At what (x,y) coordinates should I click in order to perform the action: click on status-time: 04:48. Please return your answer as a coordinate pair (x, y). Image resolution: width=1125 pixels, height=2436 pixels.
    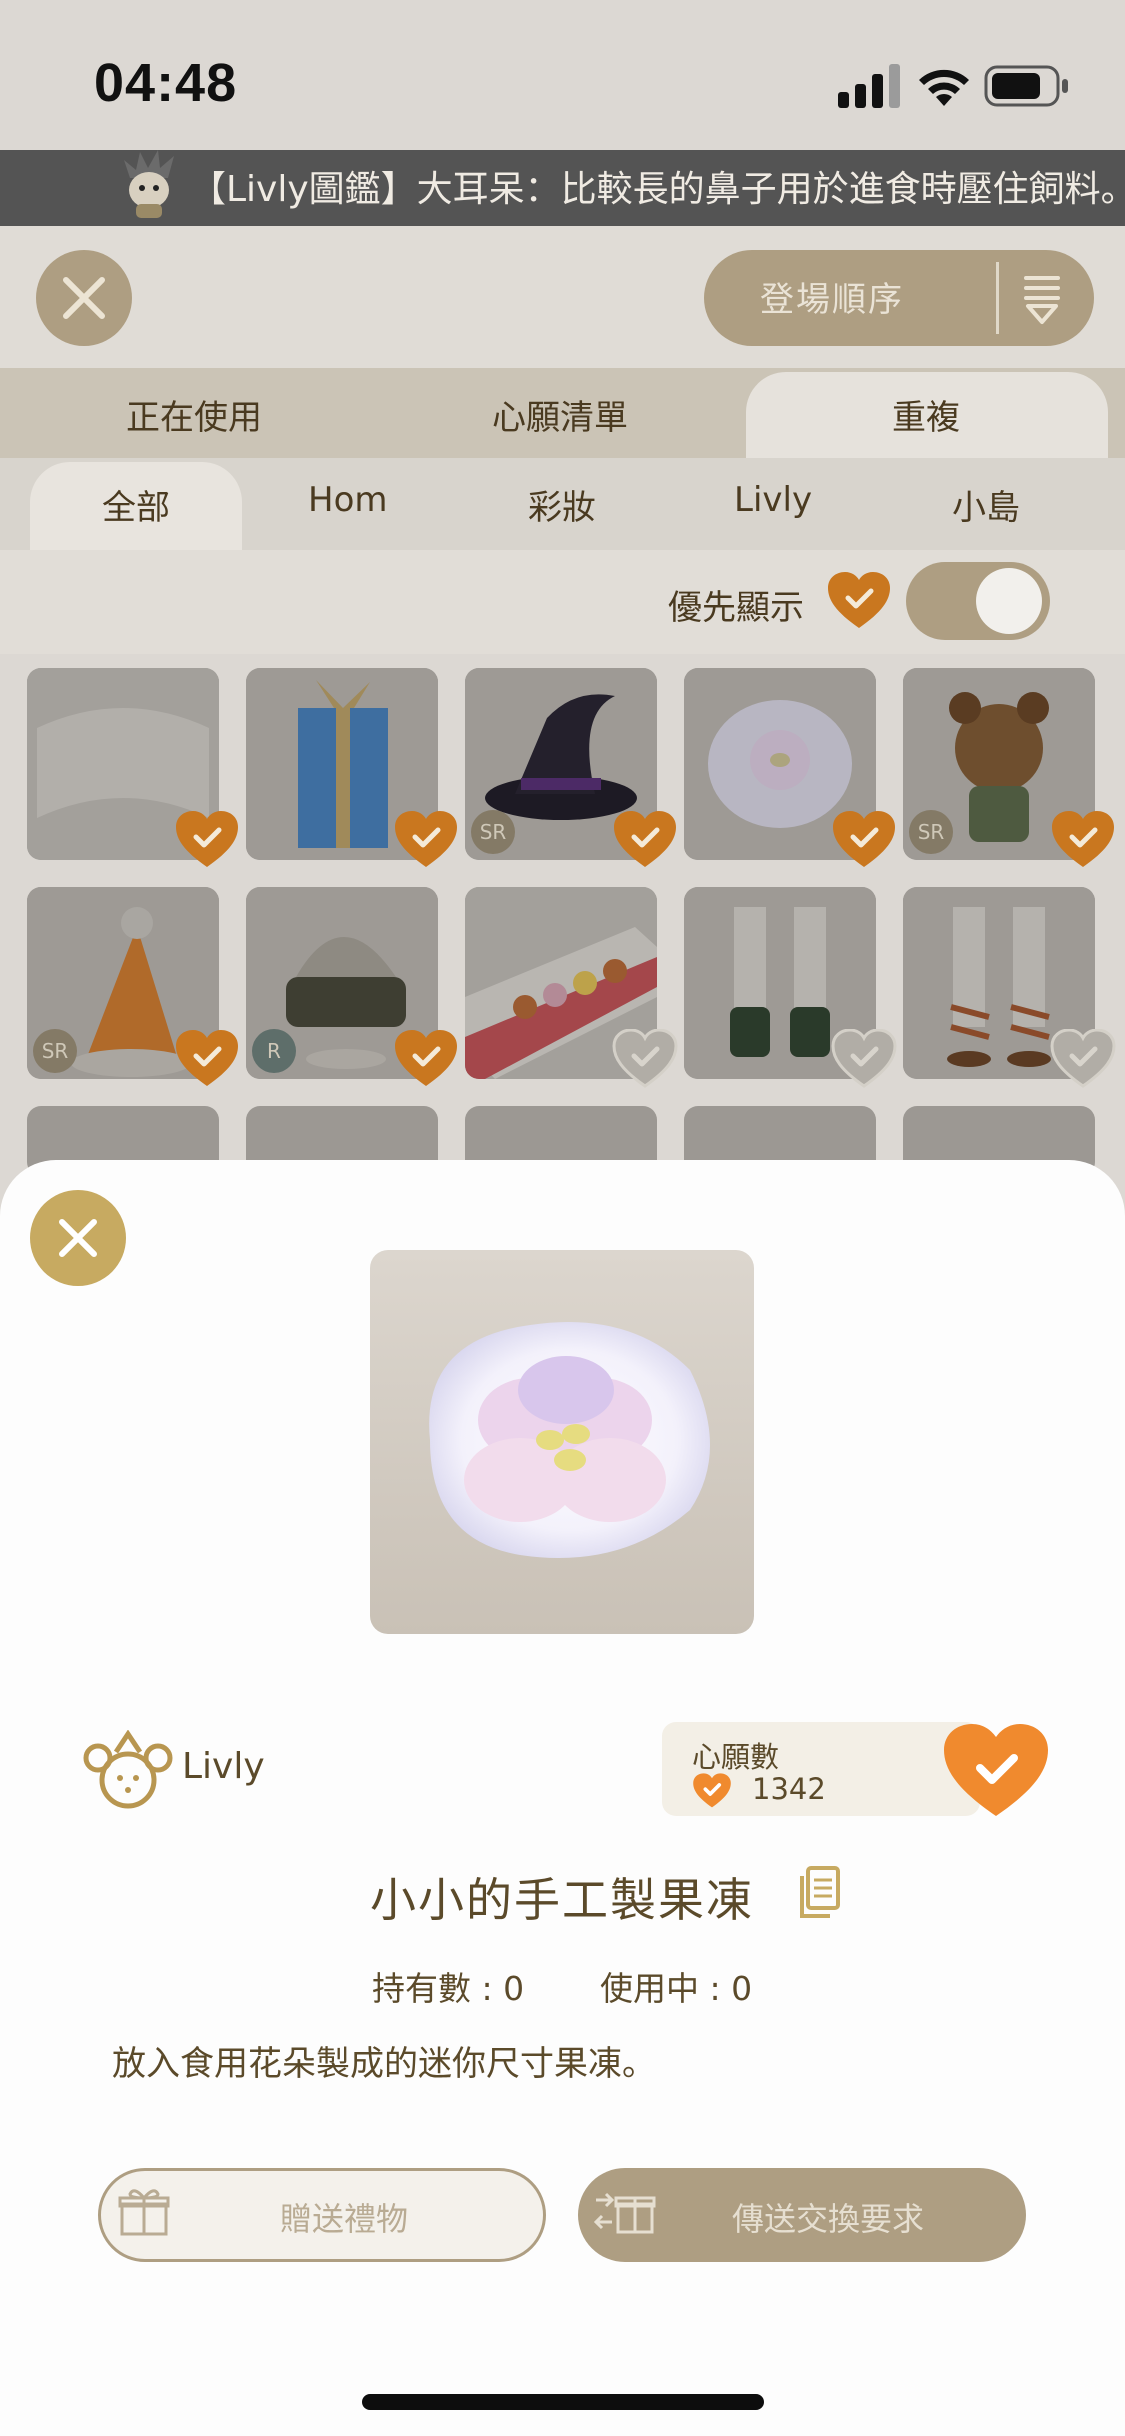
    Looking at the image, I should click on (166, 83).